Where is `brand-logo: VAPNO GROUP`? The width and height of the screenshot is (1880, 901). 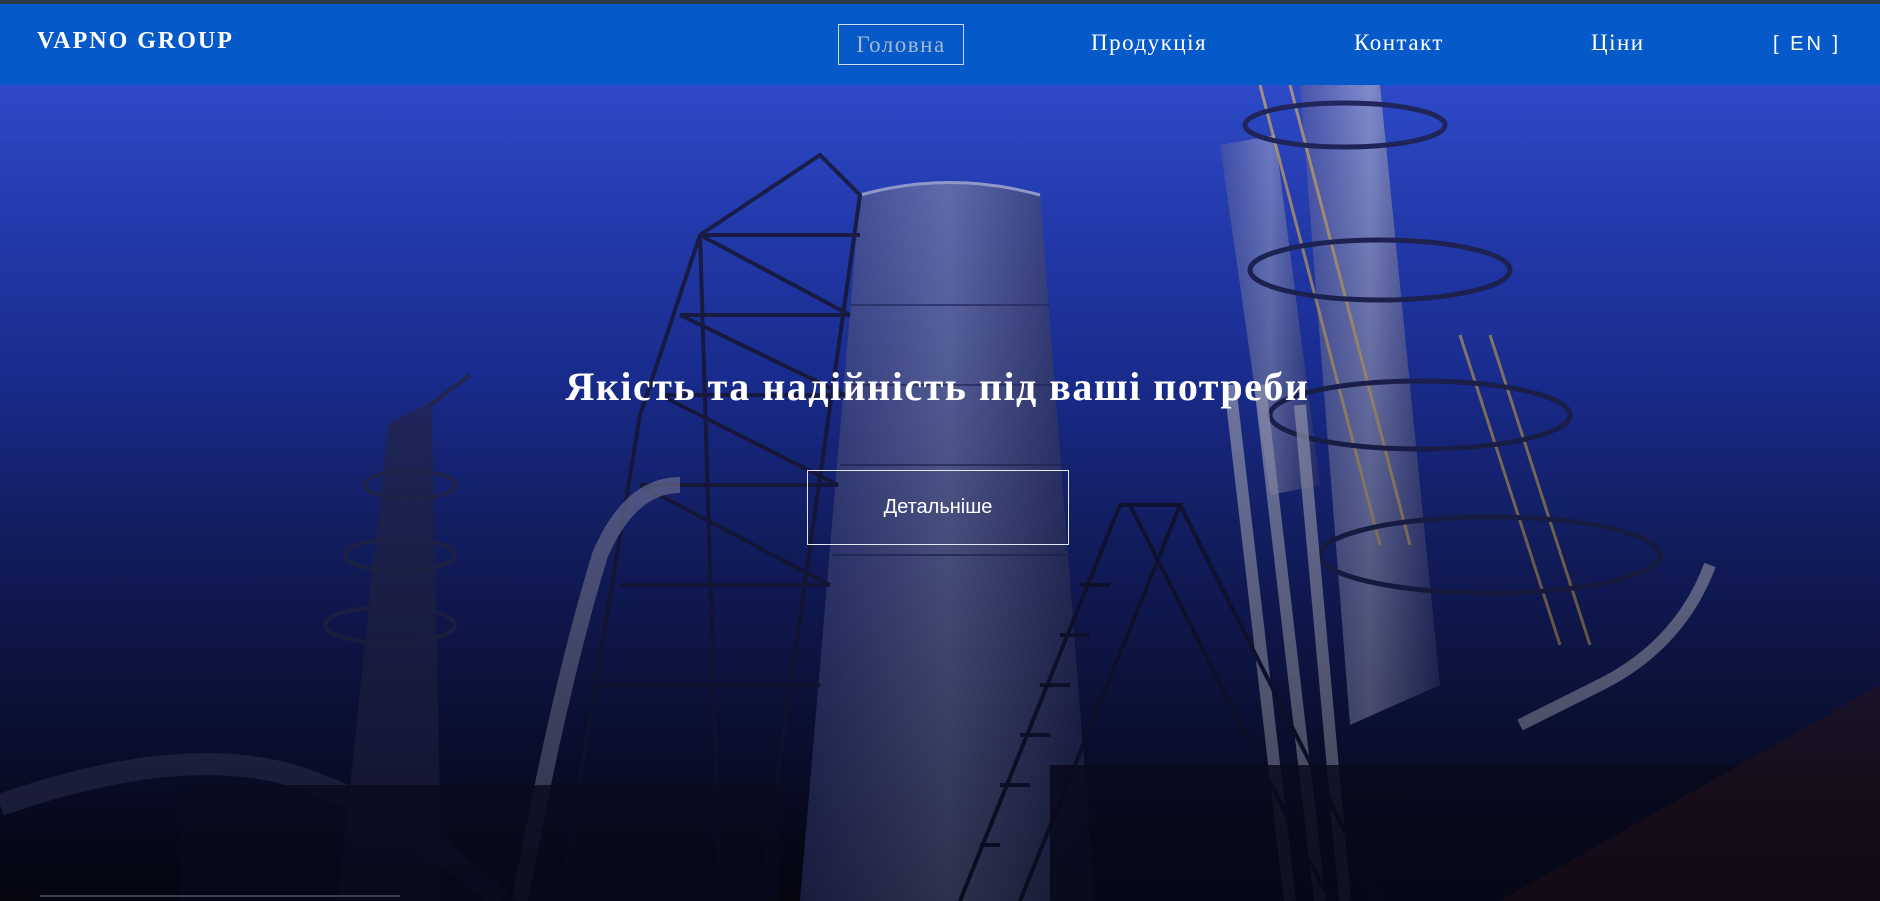 brand-logo: VAPNO GROUP is located at coordinates (135, 41).